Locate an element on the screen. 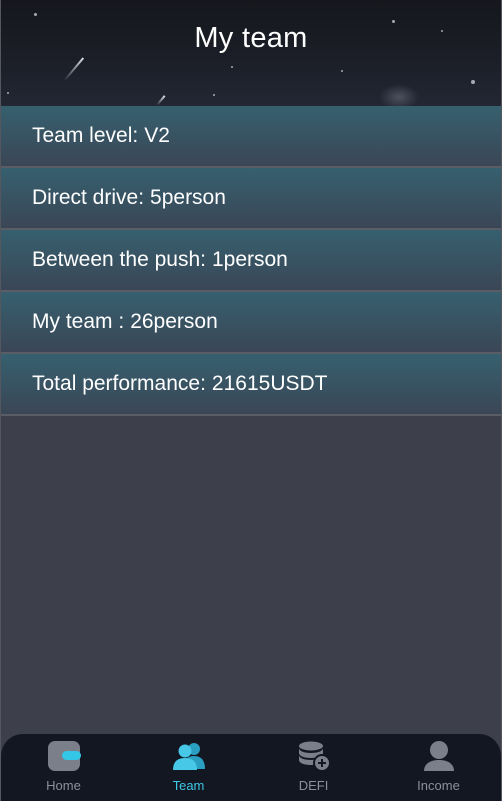  tab-label: Income is located at coordinates (438, 785).